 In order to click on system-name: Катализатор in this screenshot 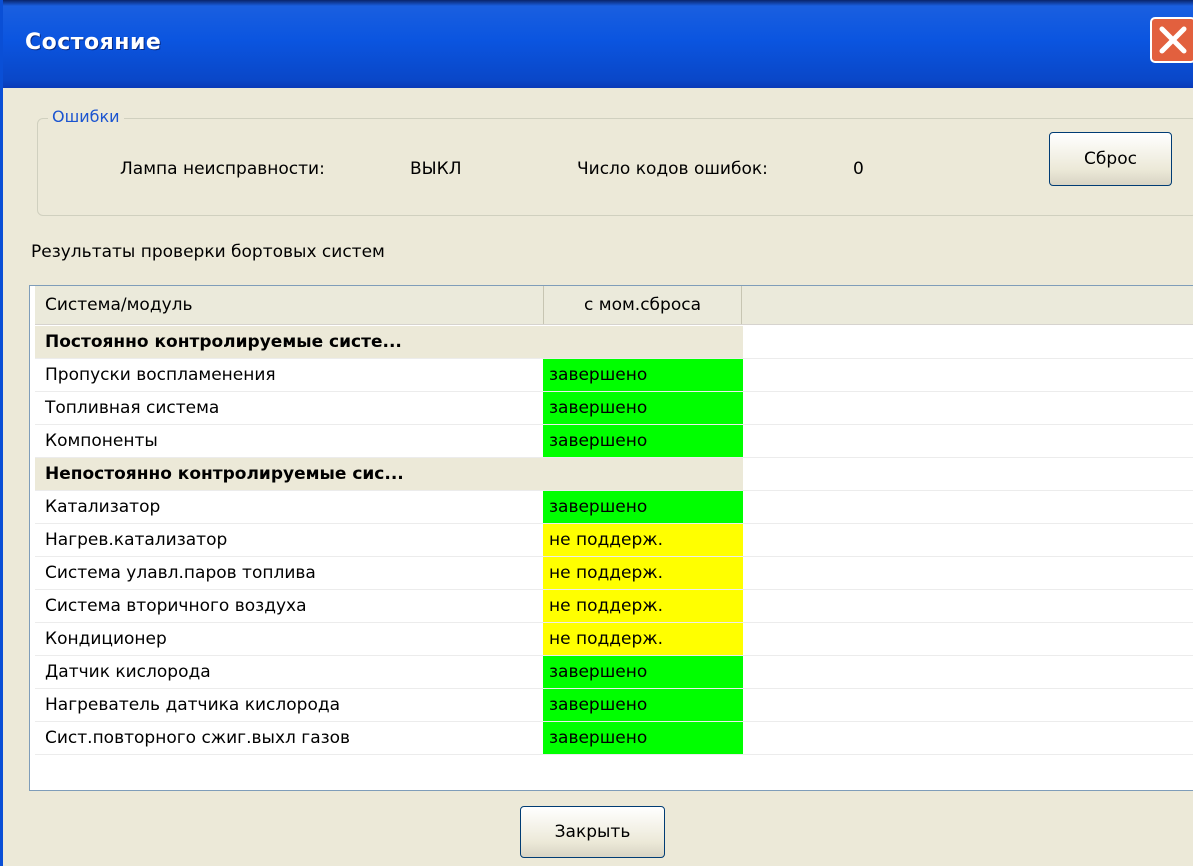, I will do `click(103, 507)`.